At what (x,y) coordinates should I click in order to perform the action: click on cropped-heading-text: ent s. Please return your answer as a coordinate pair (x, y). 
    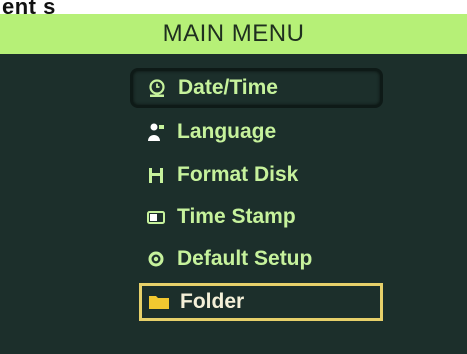
    Looking at the image, I should click on (29, 7).